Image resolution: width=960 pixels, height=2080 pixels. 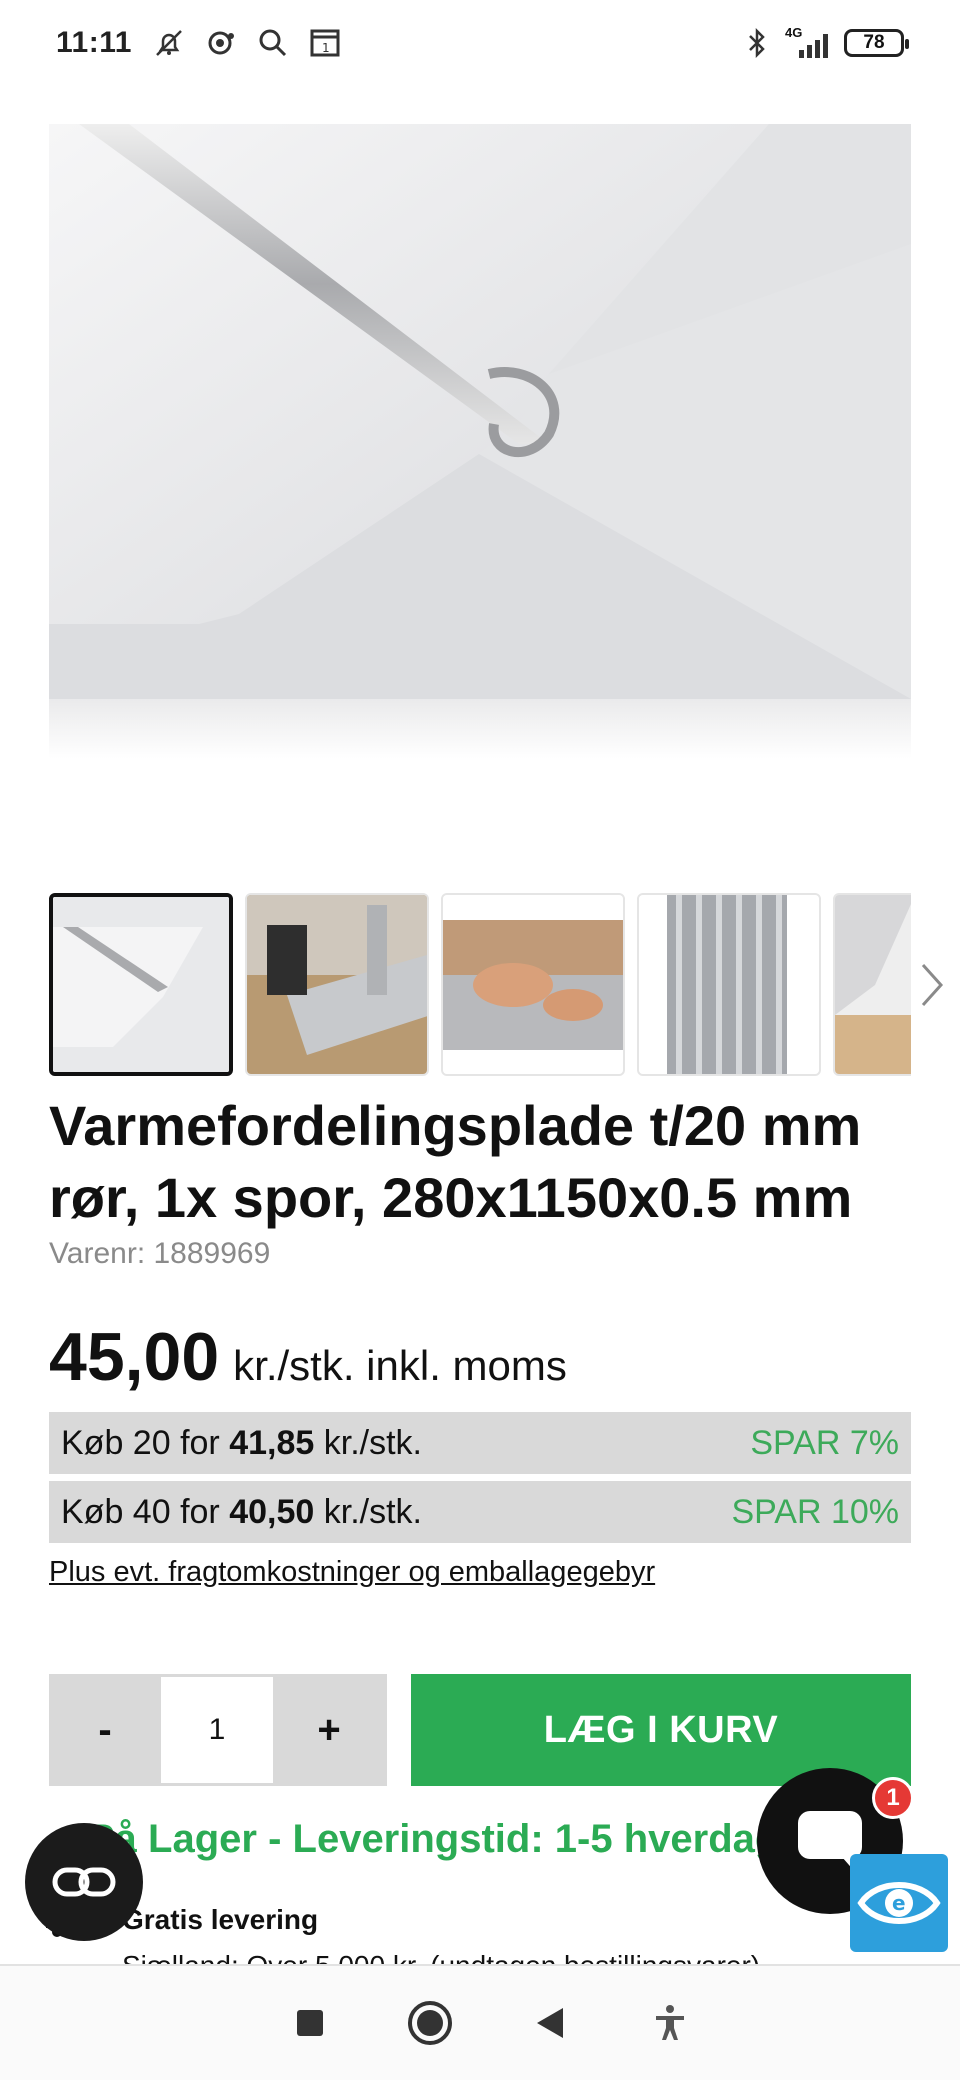 What do you see at coordinates (893, 1798) in the screenshot?
I see `chat-unread-badge: 1` at bounding box center [893, 1798].